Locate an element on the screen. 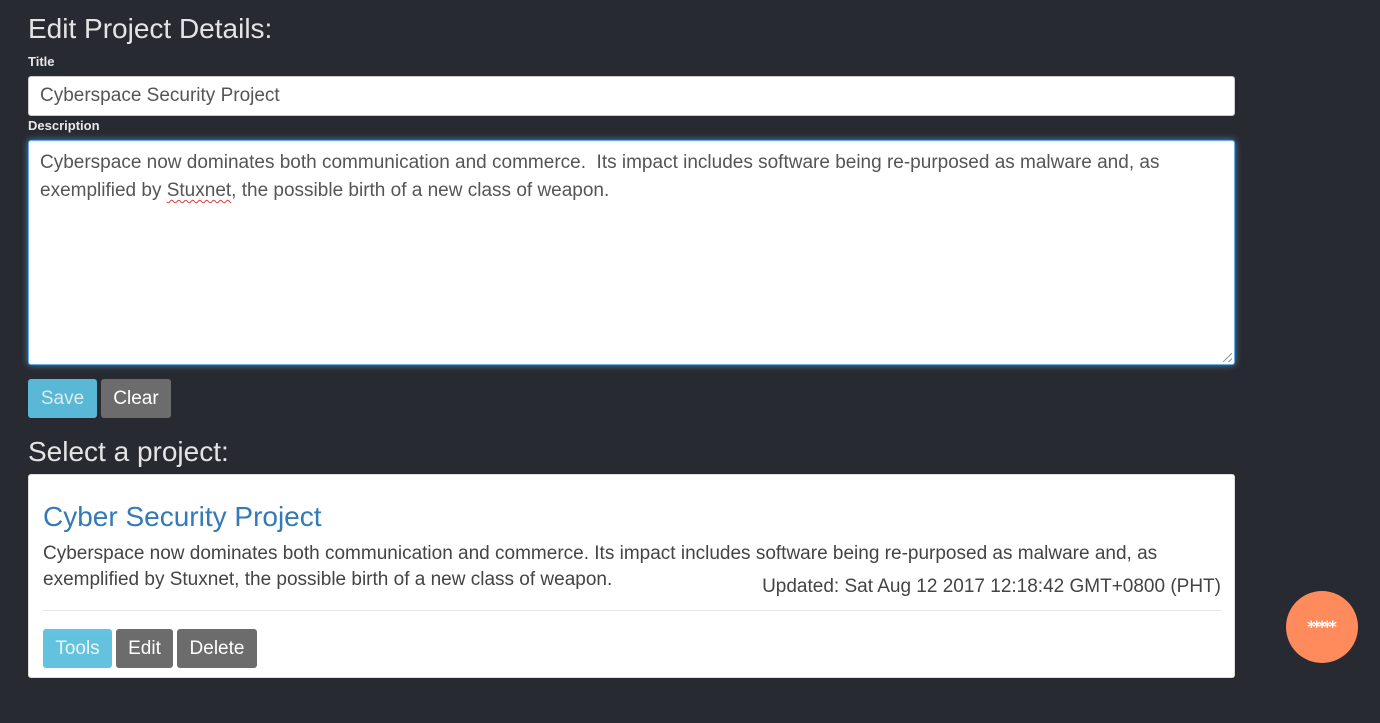  edit-button: Edit is located at coordinates (144, 648).